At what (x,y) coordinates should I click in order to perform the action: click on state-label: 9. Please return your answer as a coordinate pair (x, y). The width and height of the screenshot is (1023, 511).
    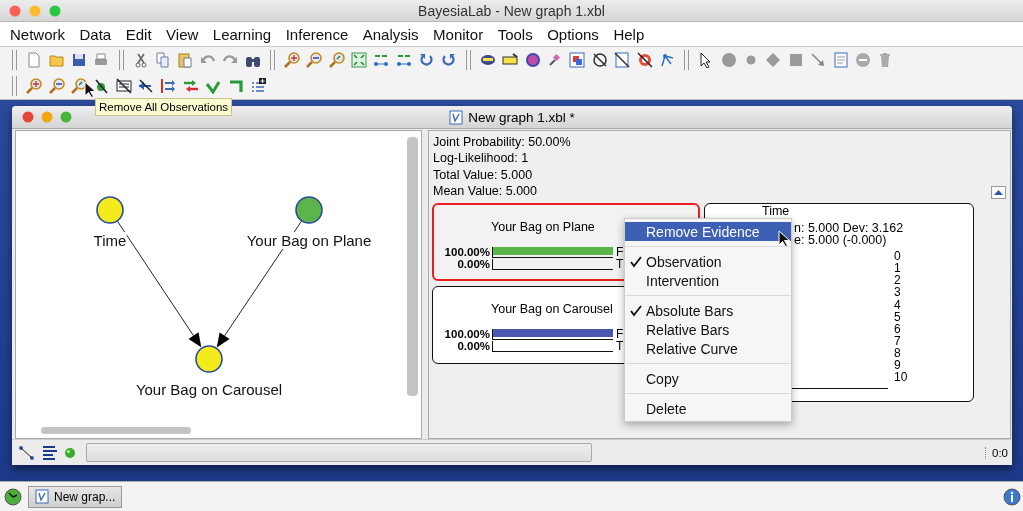
    Looking at the image, I should click on (897, 365).